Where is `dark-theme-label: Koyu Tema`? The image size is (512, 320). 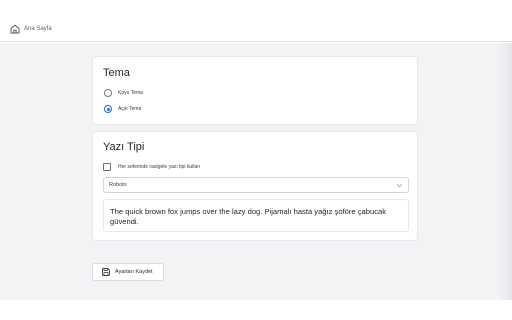 dark-theme-label: Koyu Tema is located at coordinates (130, 93).